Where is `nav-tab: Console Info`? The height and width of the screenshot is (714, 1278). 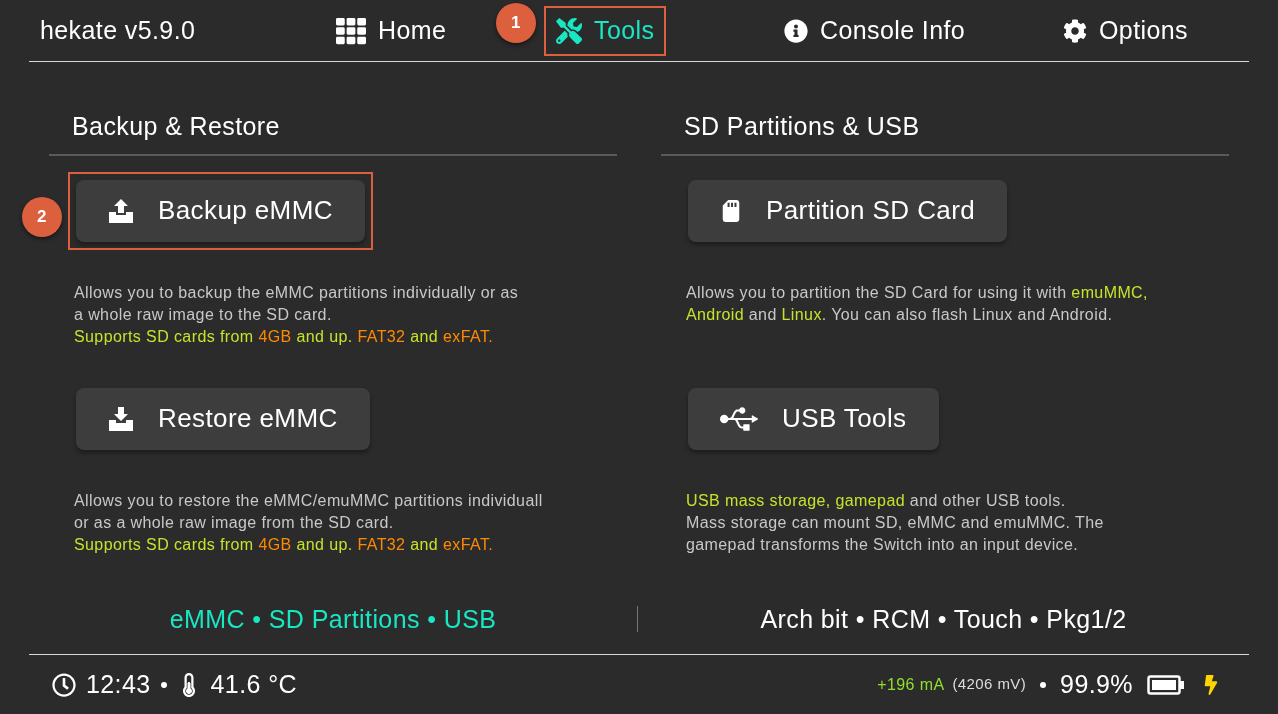
nav-tab: Console Info is located at coordinates (875, 30).